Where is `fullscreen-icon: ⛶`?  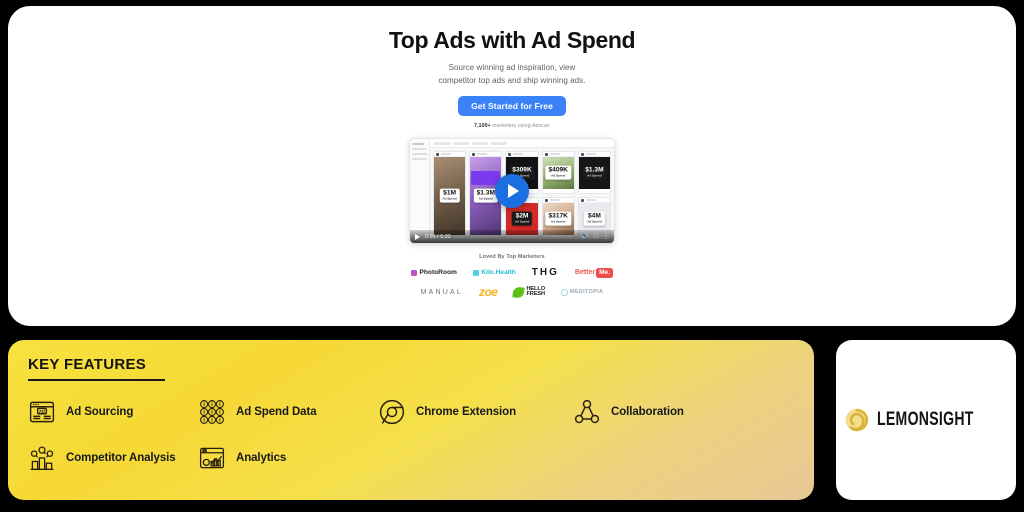 fullscreen-icon: ⛶ is located at coordinates (596, 237).